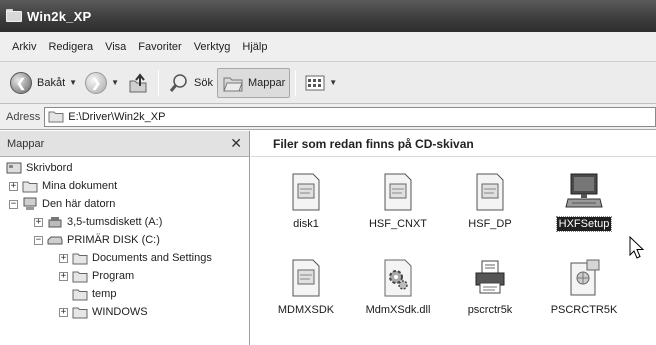  I want to click on toolbar: ❮ Bakåt ▼ ❯ ▼ Sök Mappar ▼, so click(328, 83).